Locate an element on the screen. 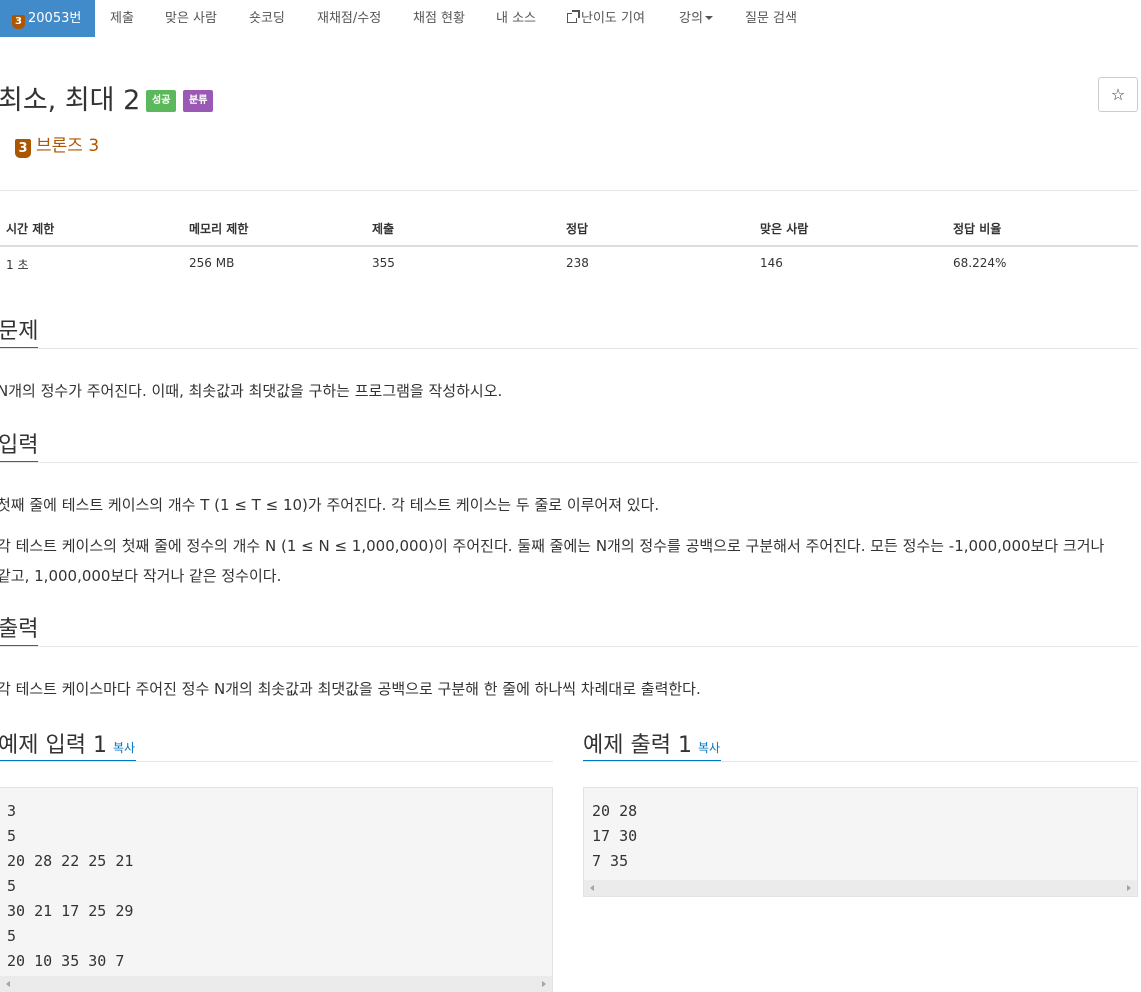 This screenshot has width=1141, height=992. section-title-problem: 문제 is located at coordinates (19, 331).